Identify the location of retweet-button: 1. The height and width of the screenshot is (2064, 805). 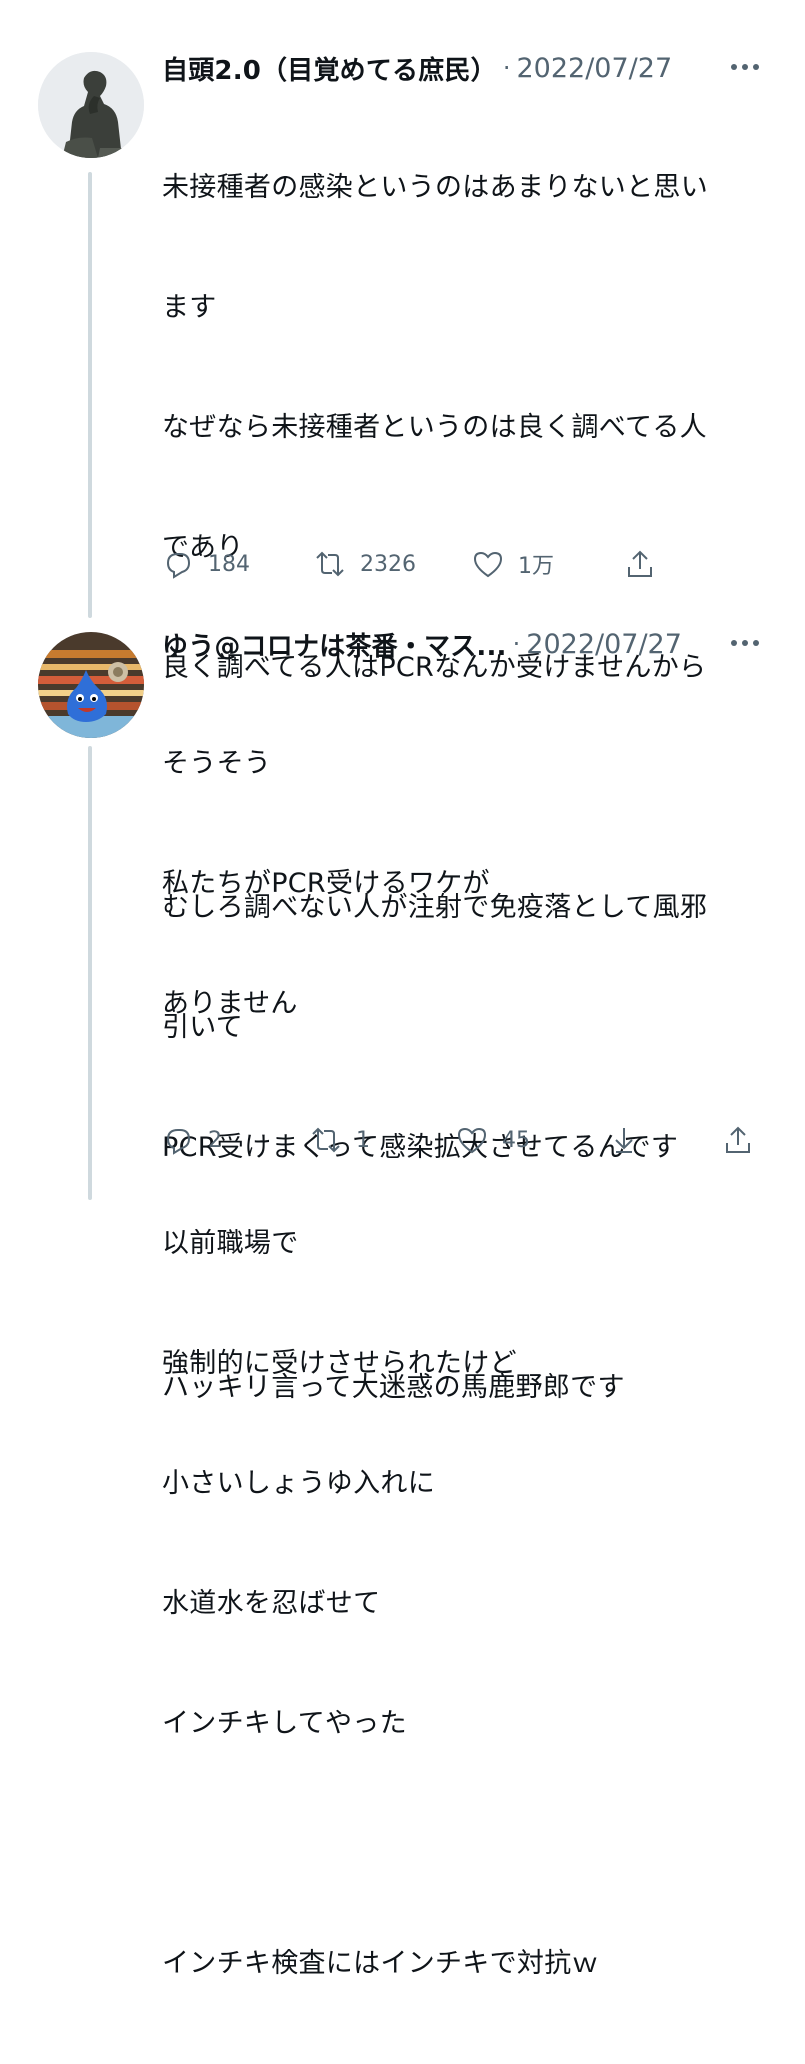
(340, 1140).